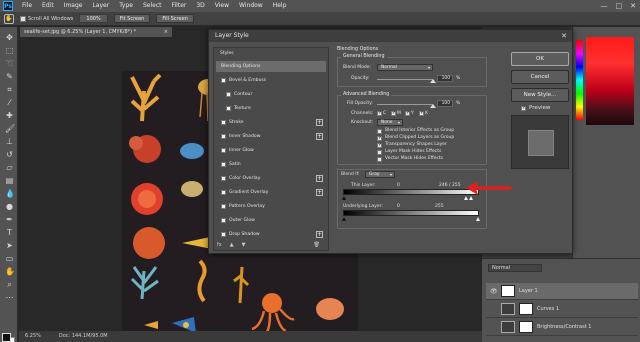 This screenshot has height=342, width=640. I want to click on foreground-color-swatch, so click(6, 337).